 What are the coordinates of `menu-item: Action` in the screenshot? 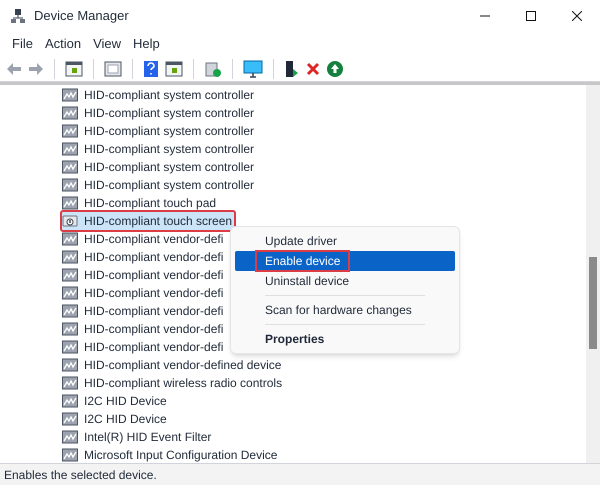 It's located at (63, 44).